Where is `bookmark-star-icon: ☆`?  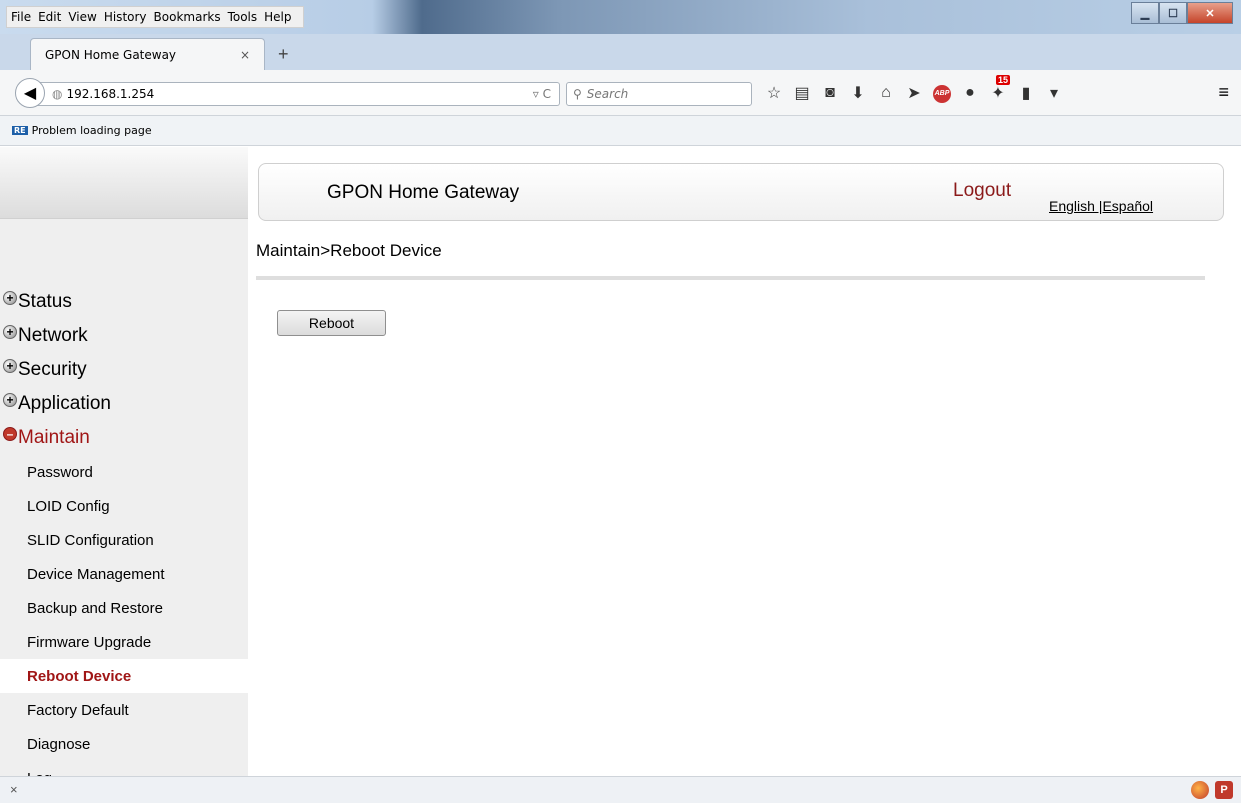
bookmark-star-icon: ☆ is located at coordinates (774, 93).